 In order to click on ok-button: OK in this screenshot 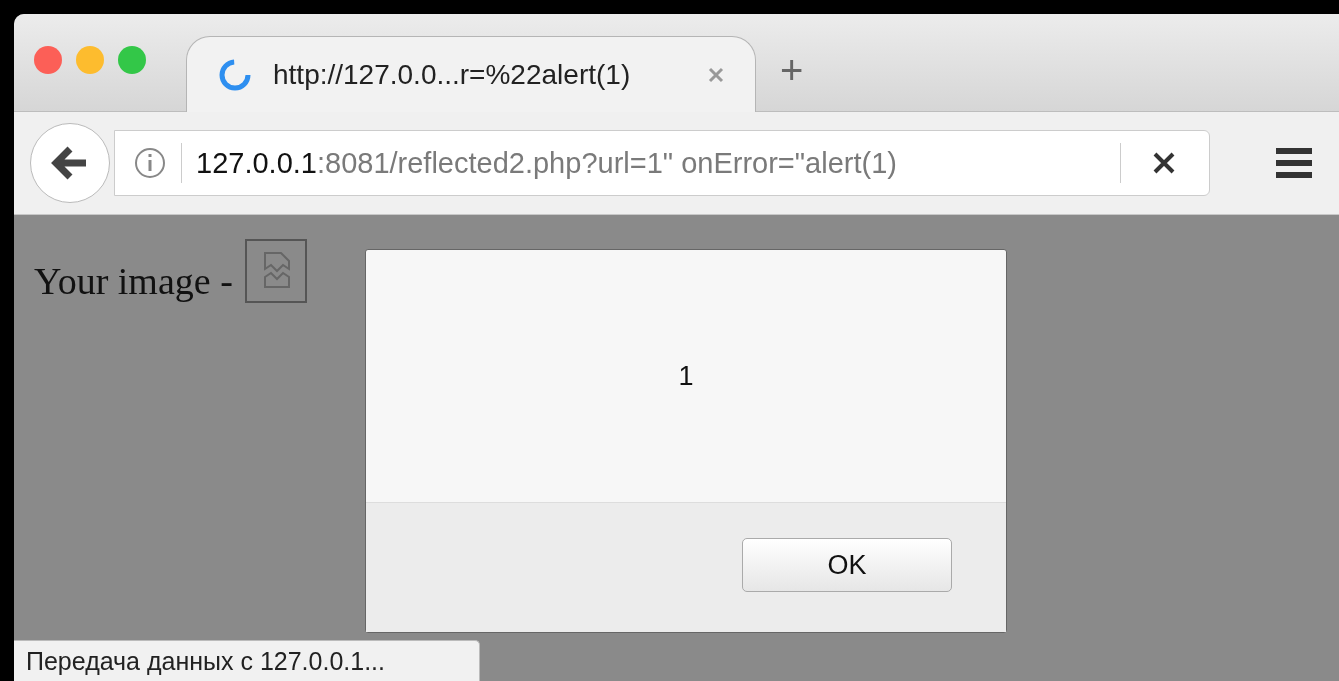, I will do `click(847, 565)`.